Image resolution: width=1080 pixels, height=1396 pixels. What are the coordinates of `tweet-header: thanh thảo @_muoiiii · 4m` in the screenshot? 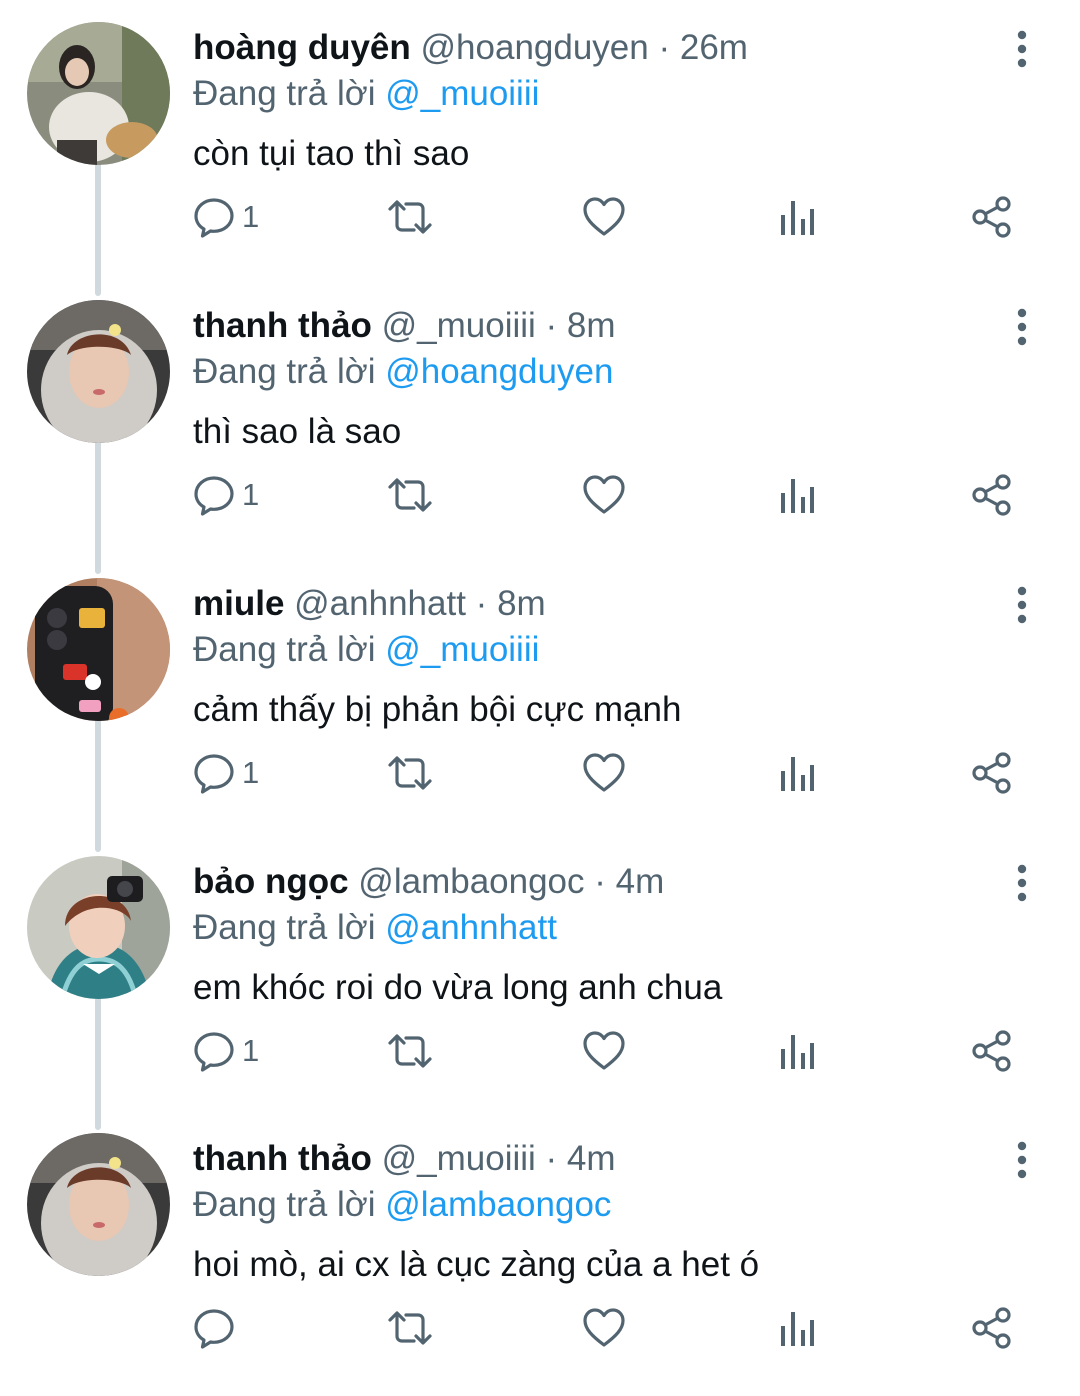 It's located at (404, 1159).